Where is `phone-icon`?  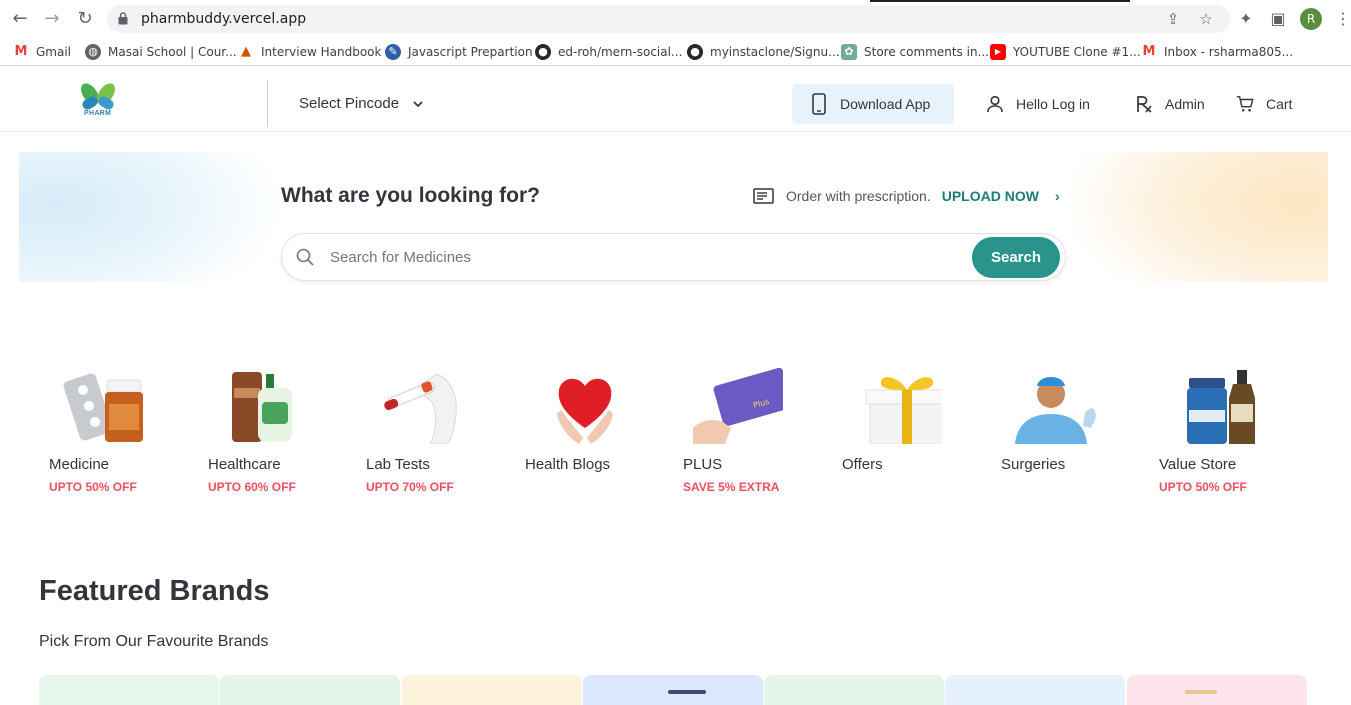
phone-icon is located at coordinates (819, 104).